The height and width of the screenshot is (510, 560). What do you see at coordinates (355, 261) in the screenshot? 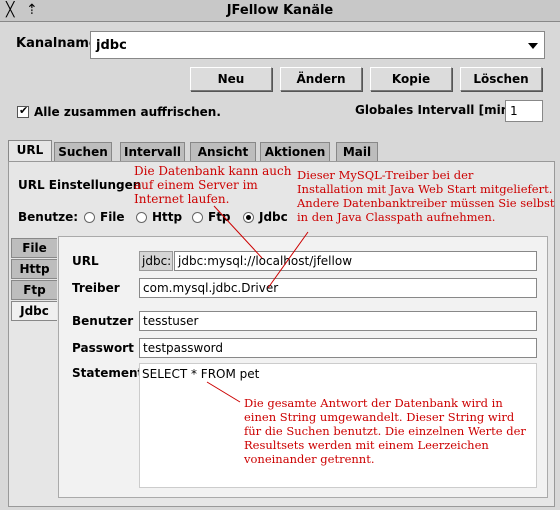
I see `url-field: jdbc:mysql://localhost/jfellow` at bounding box center [355, 261].